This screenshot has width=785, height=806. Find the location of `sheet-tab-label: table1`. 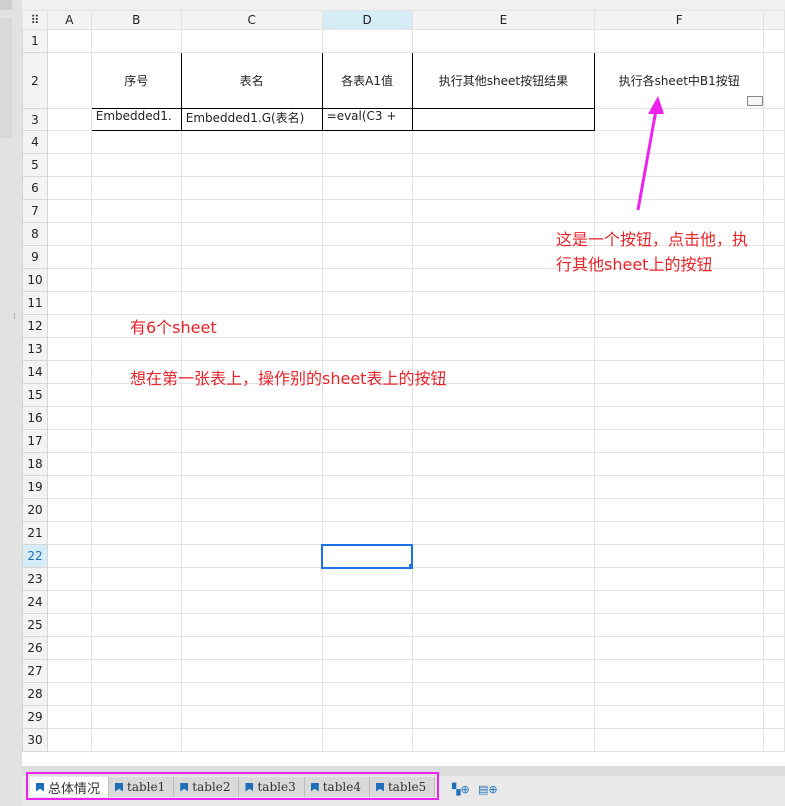

sheet-tab-label: table1 is located at coordinates (146, 787).